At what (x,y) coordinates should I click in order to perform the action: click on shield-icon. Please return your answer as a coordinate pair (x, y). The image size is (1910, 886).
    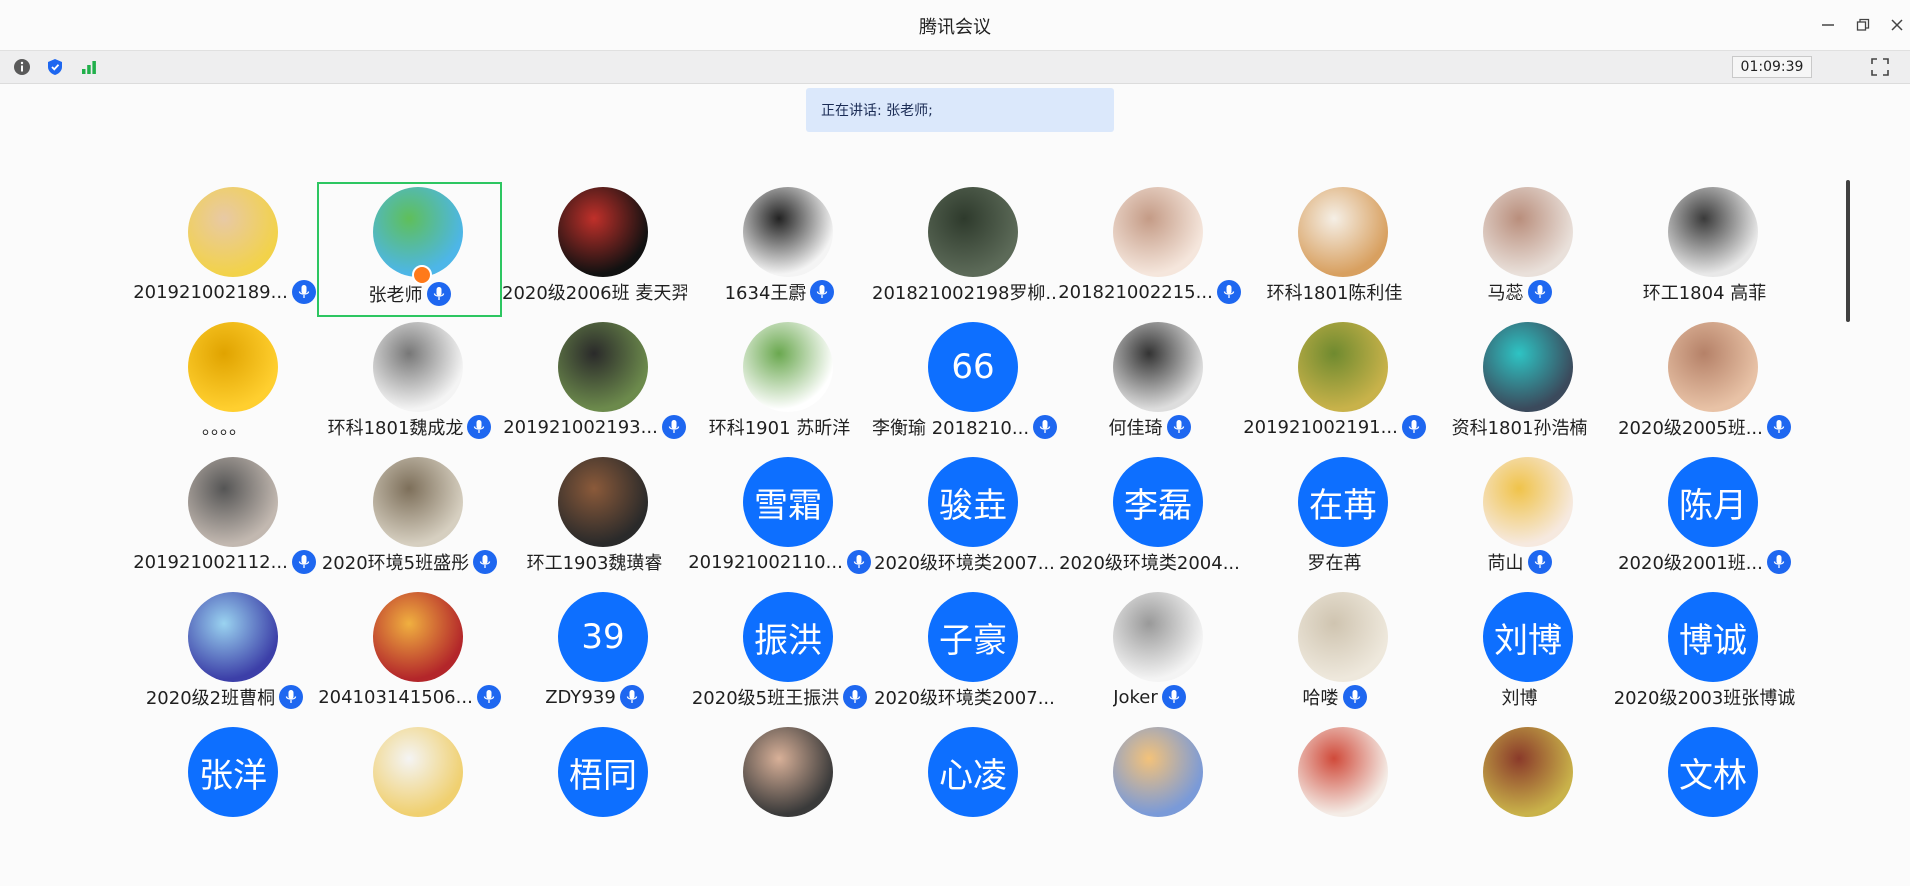
    Looking at the image, I should click on (55, 67).